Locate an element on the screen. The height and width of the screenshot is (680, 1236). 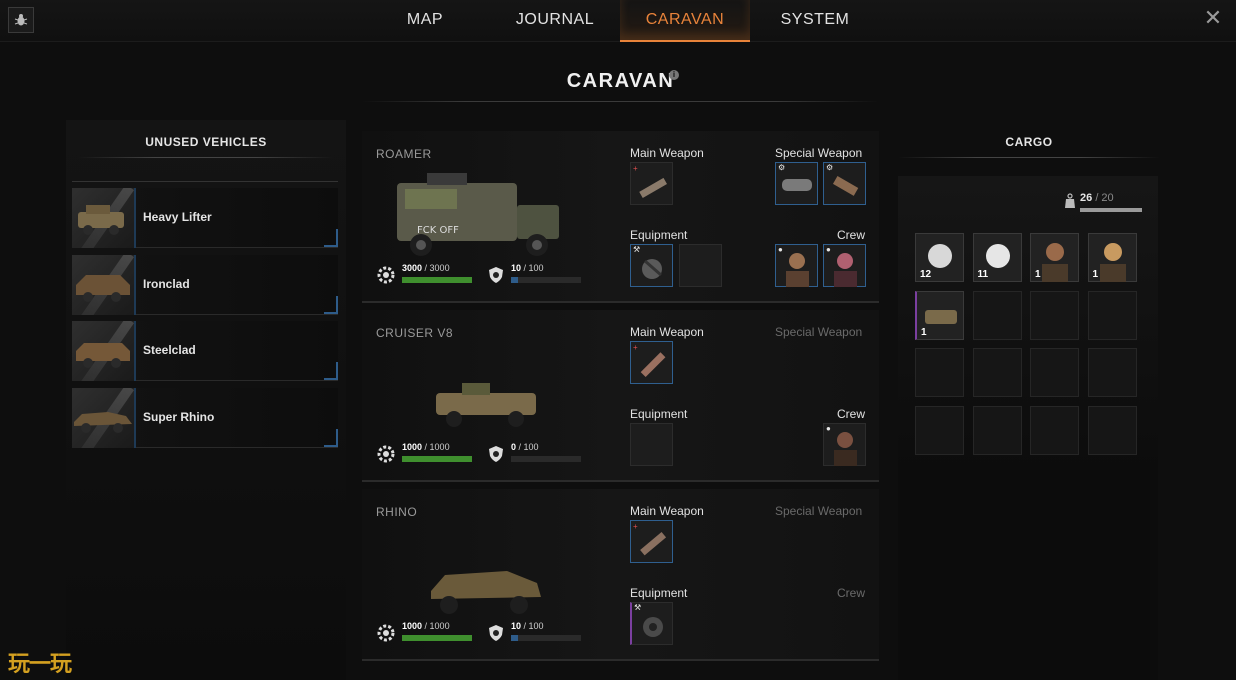
close-icon: ✕ is located at coordinates (1213, 18).